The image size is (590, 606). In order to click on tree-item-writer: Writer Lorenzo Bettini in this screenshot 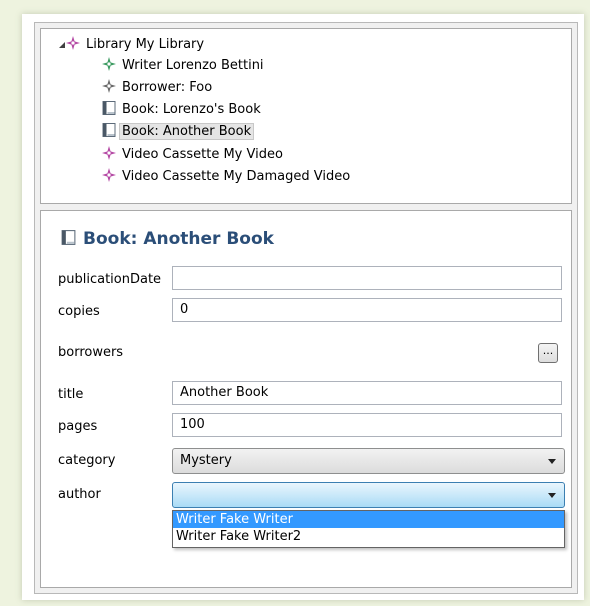, I will do `click(182, 66)`.